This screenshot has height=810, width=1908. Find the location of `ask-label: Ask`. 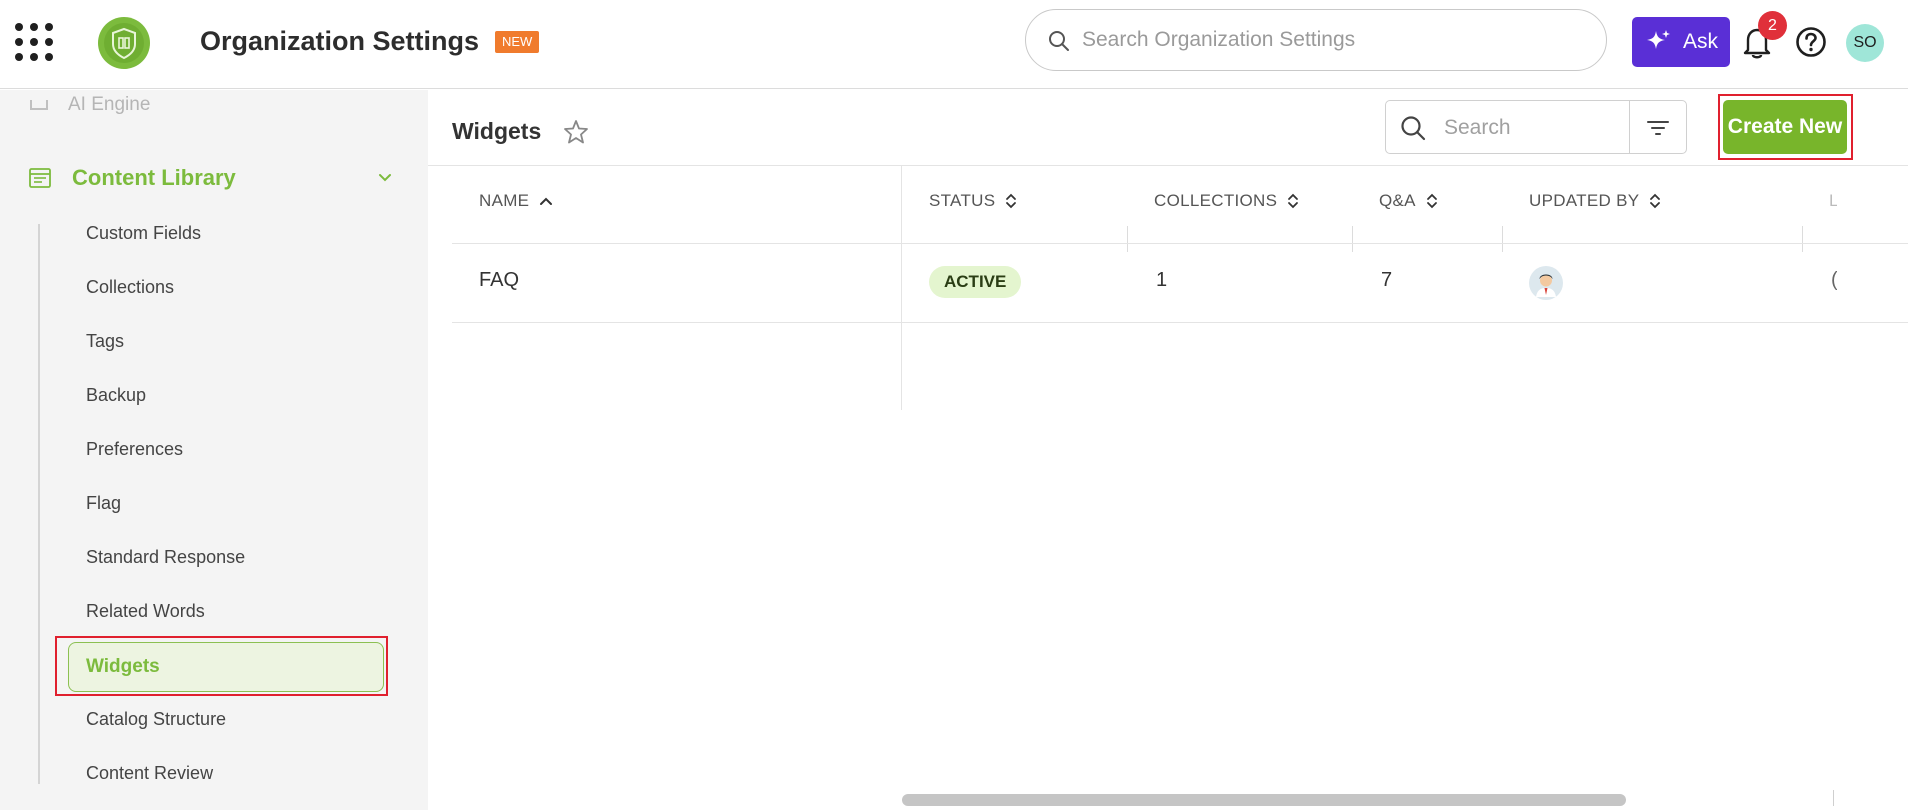

ask-label: Ask is located at coordinates (1701, 41).